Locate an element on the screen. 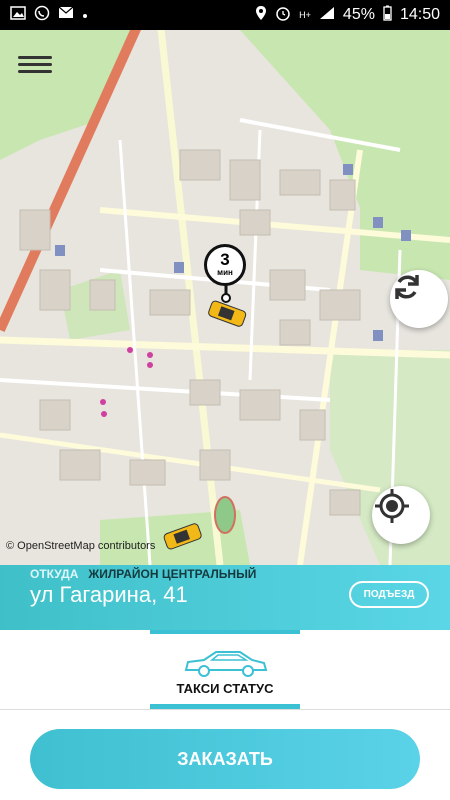 This screenshot has width=450, height=800. district-name: ЖИЛРАЙОН ЦЕНТРАЛЬНЫЙ is located at coordinates (172, 574).